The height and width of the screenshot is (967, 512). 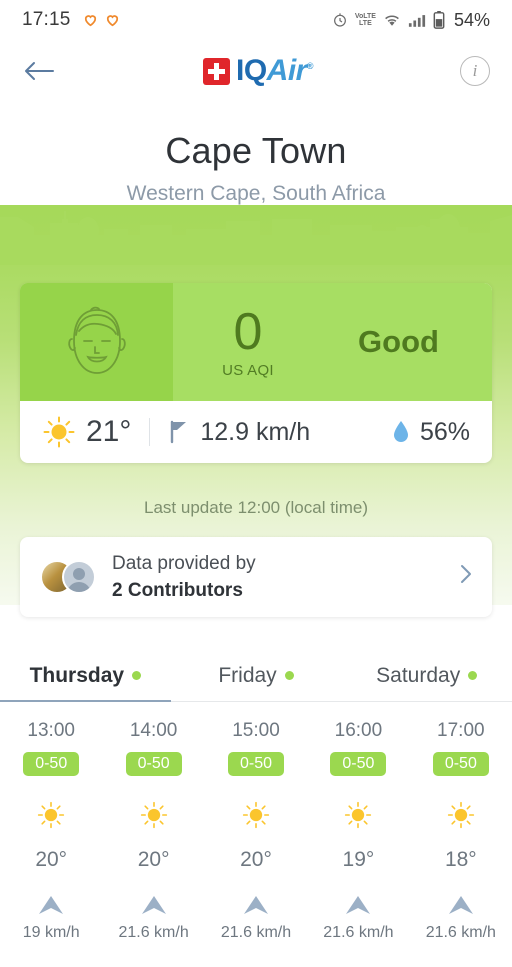 I want to click on app-logo: IQAir®, so click(x=258, y=71).